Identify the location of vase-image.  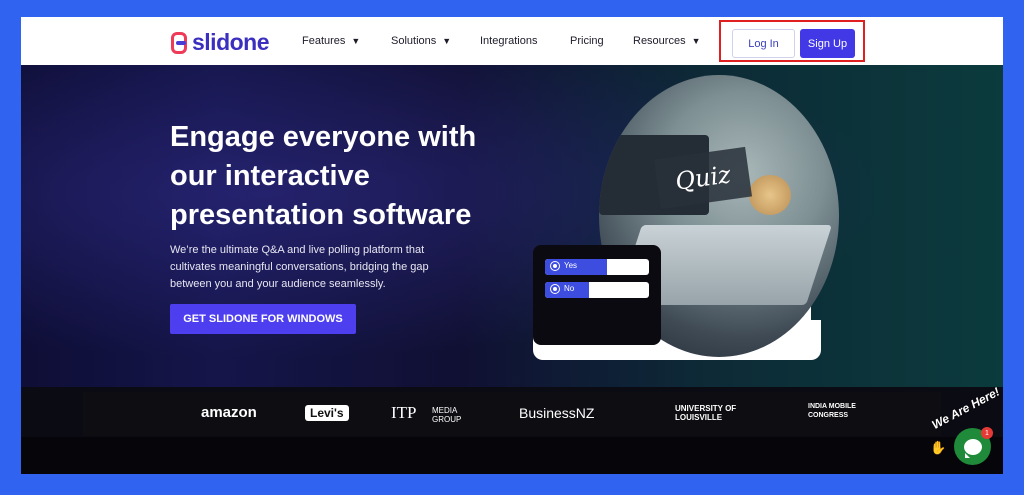
(770, 195).